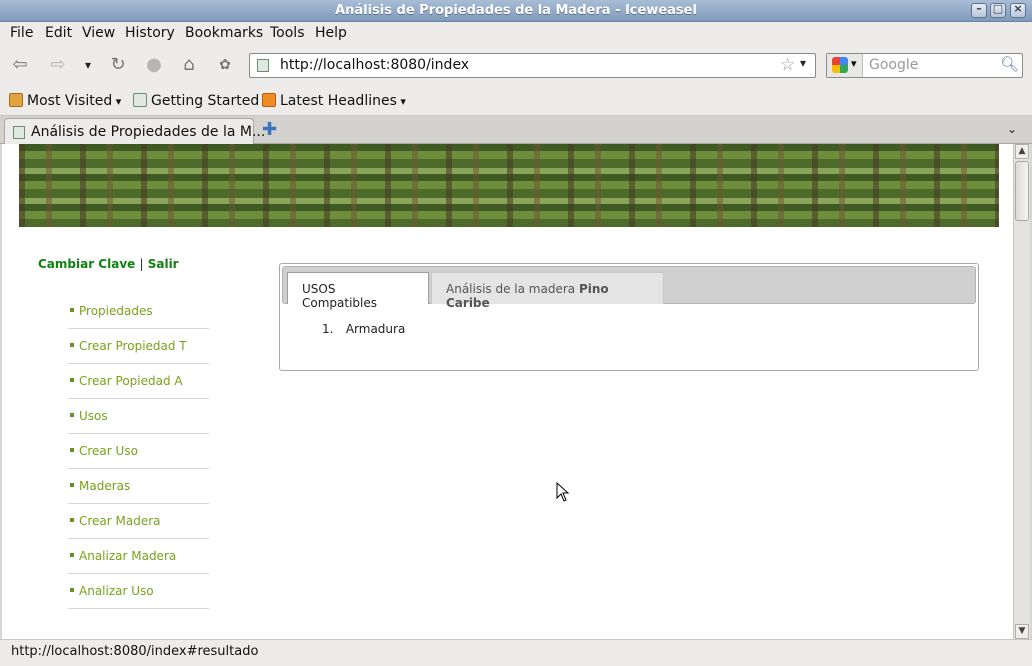 The width and height of the screenshot is (1032, 666). I want to click on sidebar-item-label: Propiedades, so click(116, 311).